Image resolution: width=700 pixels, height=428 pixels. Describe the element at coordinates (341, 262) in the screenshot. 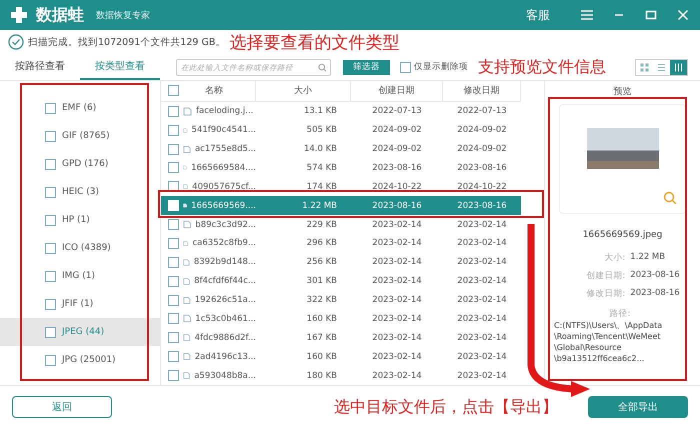

I see `file-row: 8392b9d148... 256 KB 2023-02-14 2023-02-14` at that location.